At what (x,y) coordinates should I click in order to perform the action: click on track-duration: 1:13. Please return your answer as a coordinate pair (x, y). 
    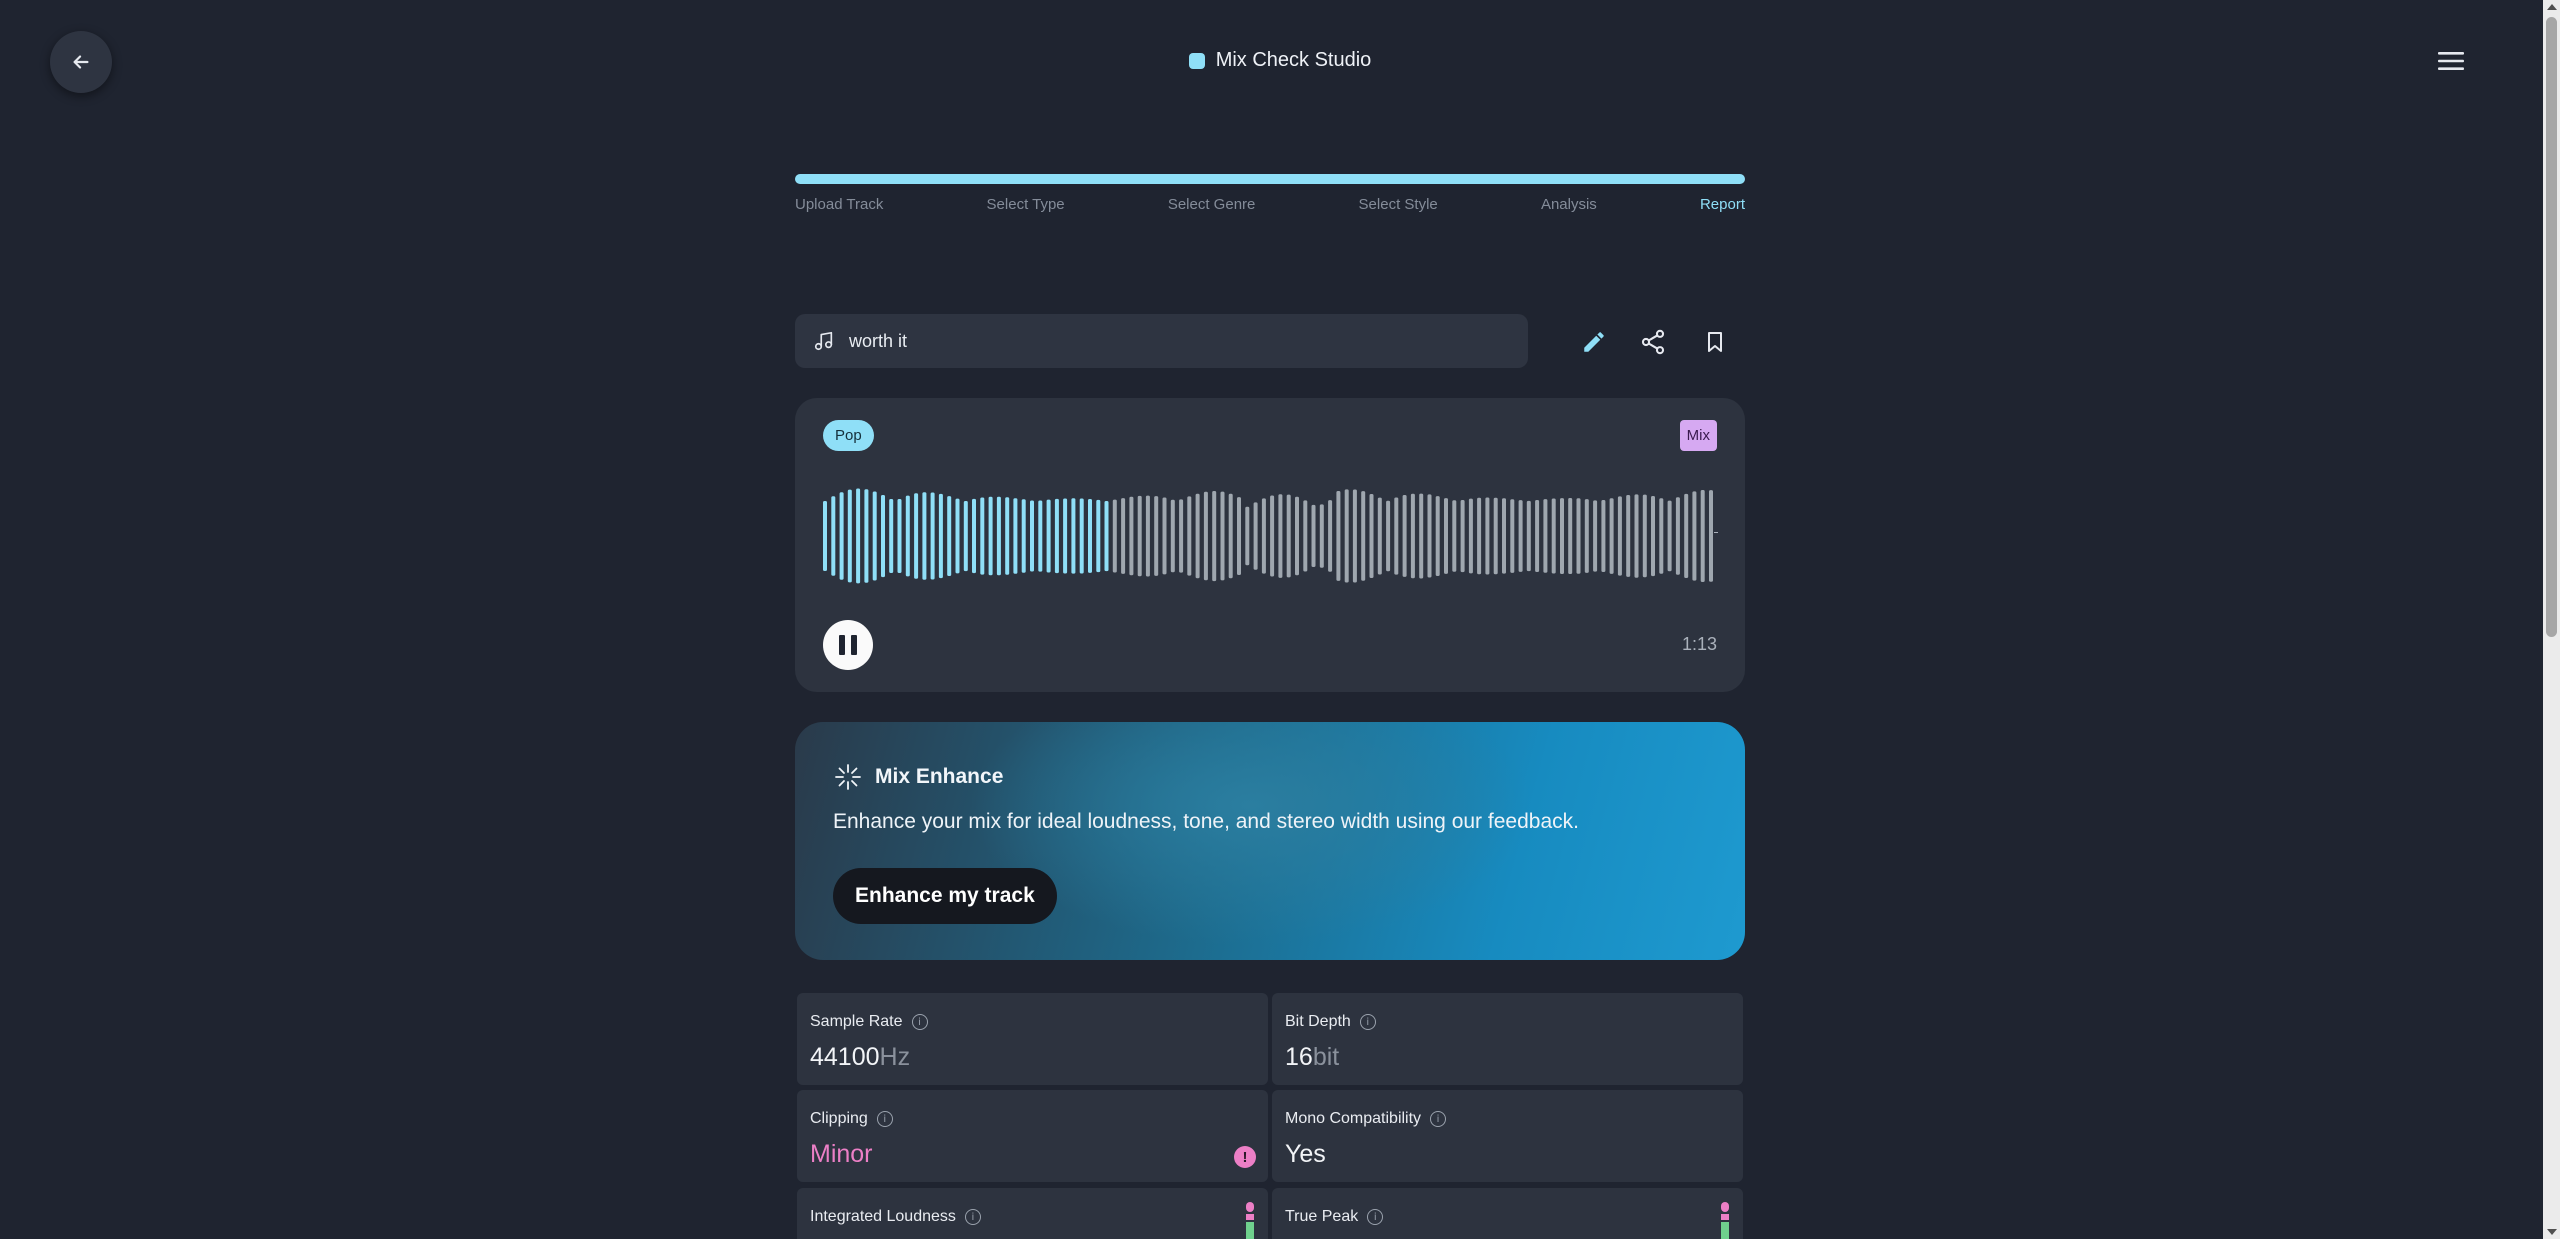
    Looking at the image, I should click on (1699, 644).